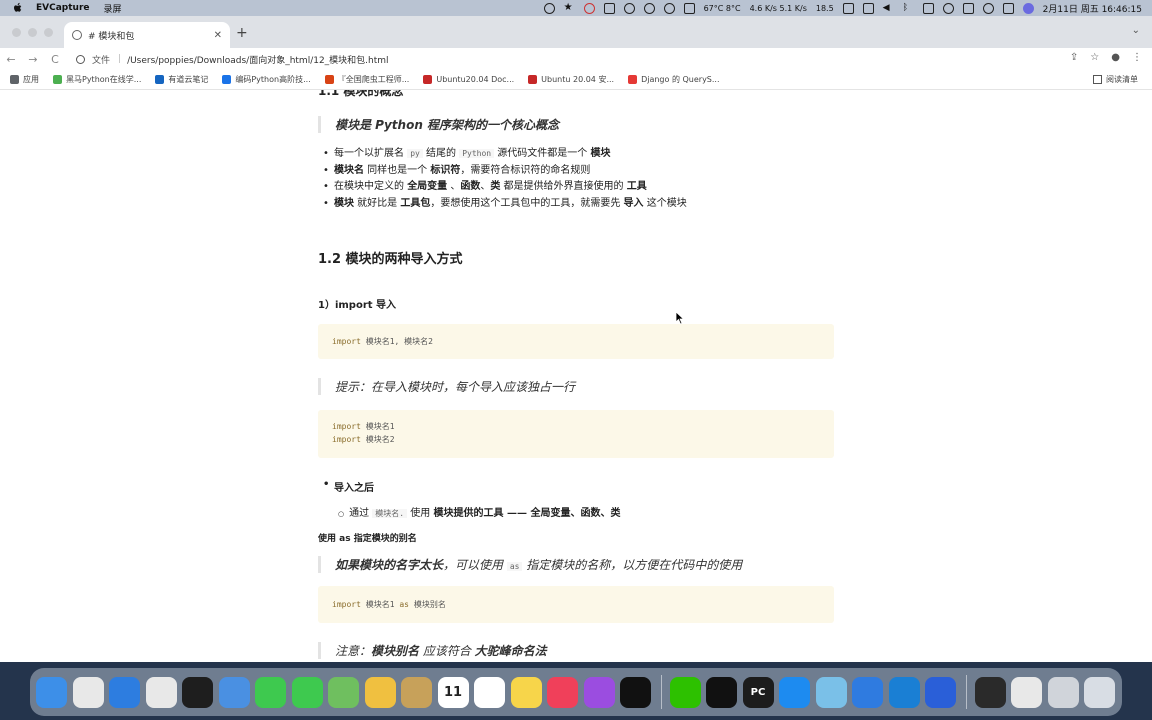 The image size is (1152, 720). I want to click on apple-icon, so click(18, 8).